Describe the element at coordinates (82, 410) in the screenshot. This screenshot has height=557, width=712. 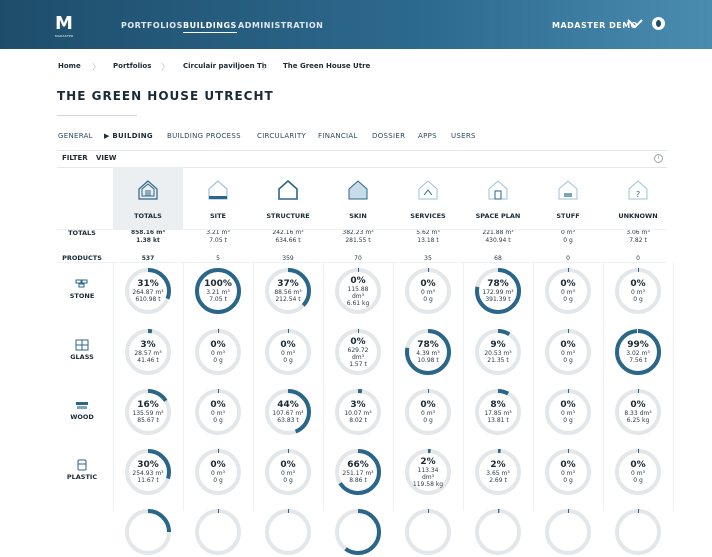
I see `material-label-wood: WOOD` at that location.